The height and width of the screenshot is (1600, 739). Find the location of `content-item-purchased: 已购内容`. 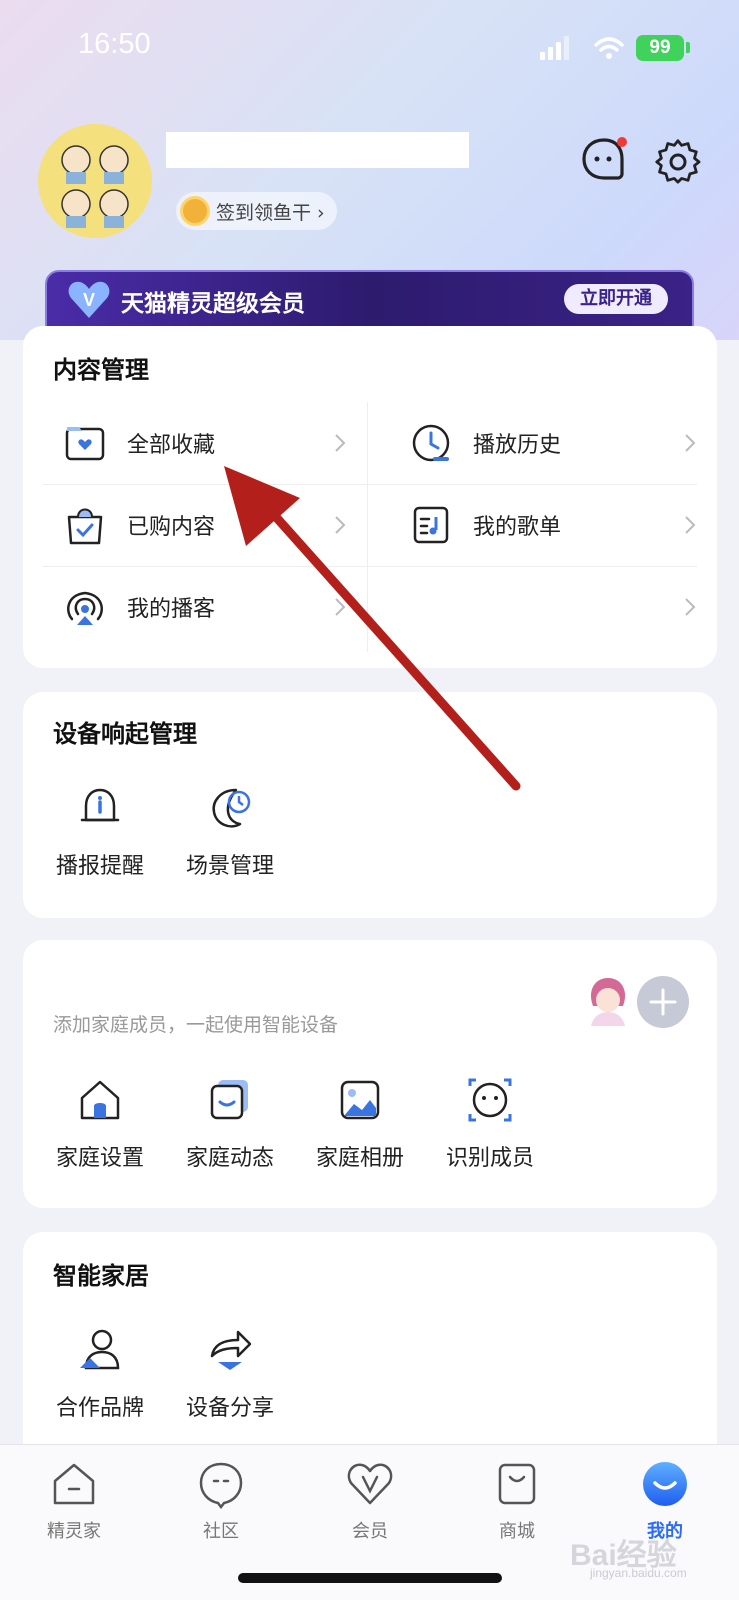

content-item-purchased: 已购内容 is located at coordinates (215, 525).